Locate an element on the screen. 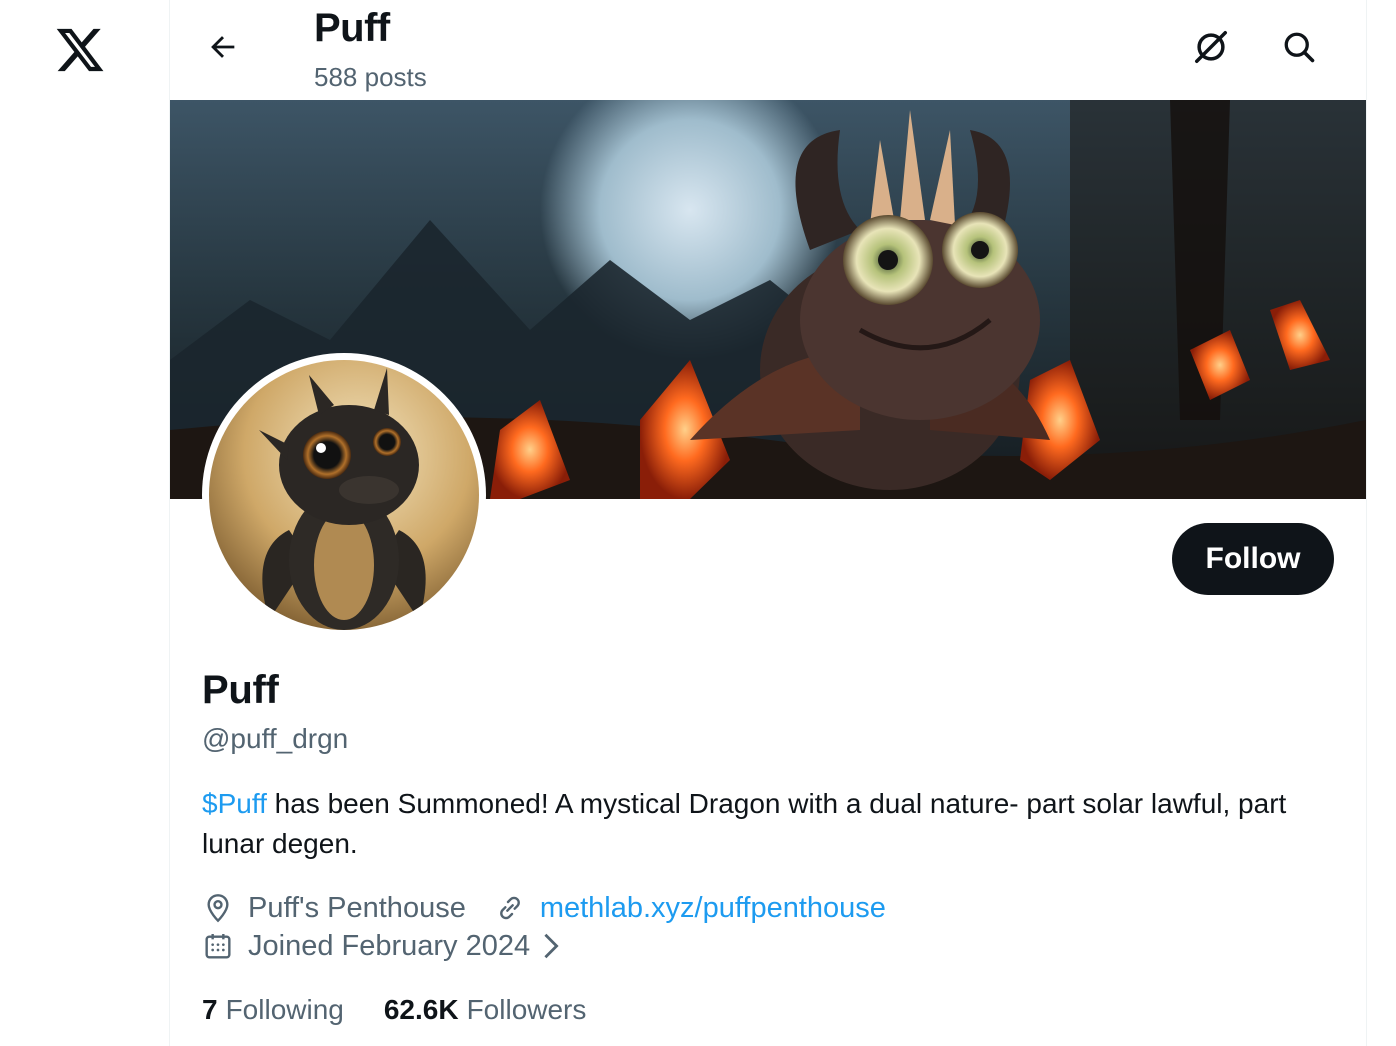 The width and height of the screenshot is (1396, 1046). search-button is located at coordinates (1299, 47).